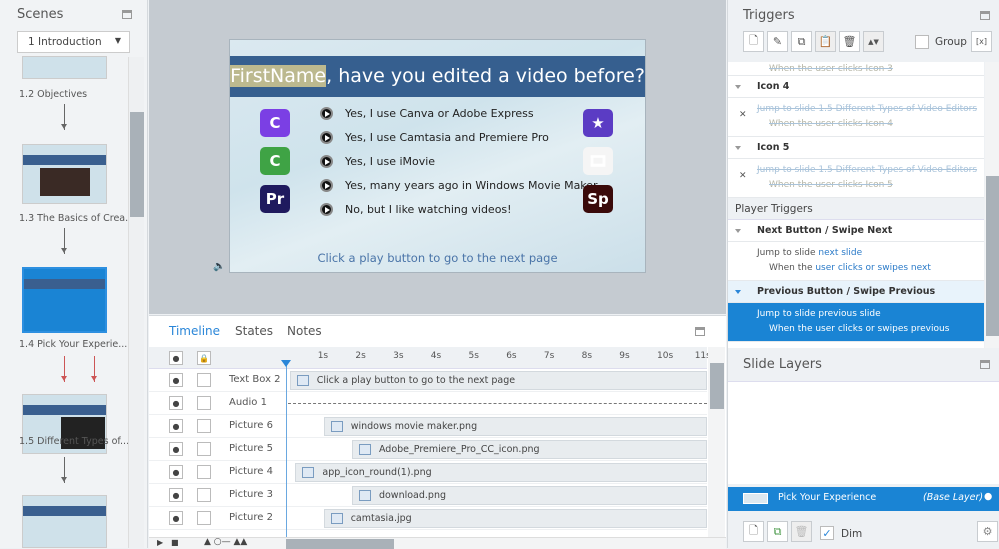  I want to click on base-layer-row: Pick Your Experience (Base Layer) ●, so click(863, 499).